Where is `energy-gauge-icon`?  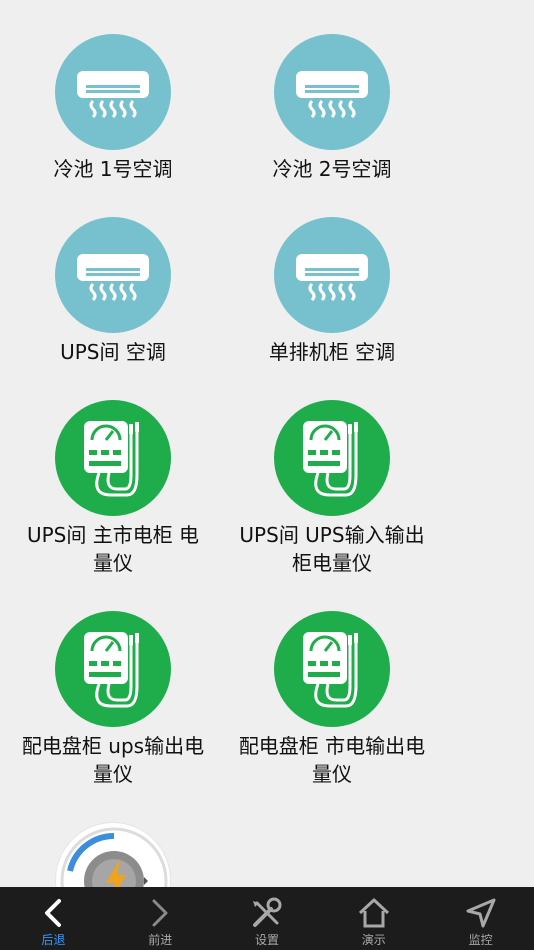
energy-gauge-icon is located at coordinates (113, 854).